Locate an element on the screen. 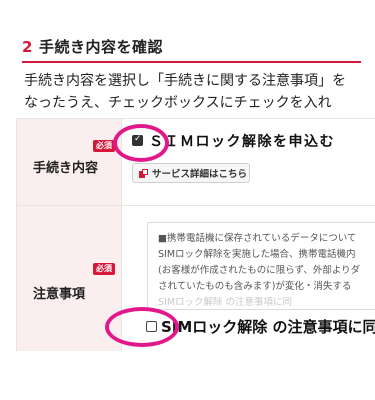 The height and width of the screenshot is (400, 375). notice-line: (お客様が作成されたものに限らず、外部よりダ is located at coordinates (259, 270).